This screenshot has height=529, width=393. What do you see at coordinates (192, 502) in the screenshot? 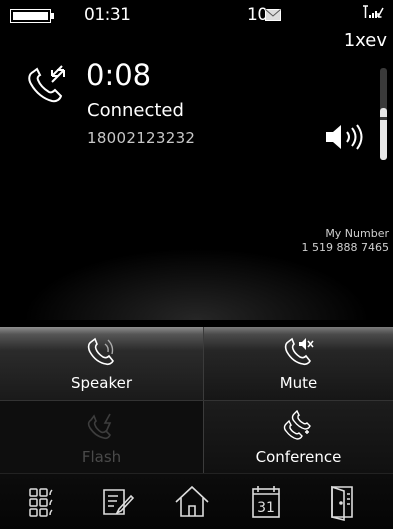
I see `home-icon` at bounding box center [192, 502].